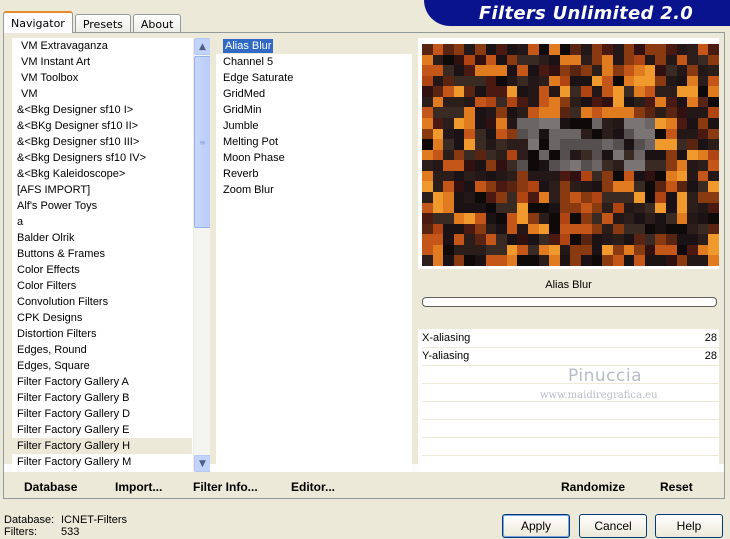 This screenshot has width=730, height=539. What do you see at coordinates (446, 338) in the screenshot?
I see `parameter-label: X-aliasing` at bounding box center [446, 338].